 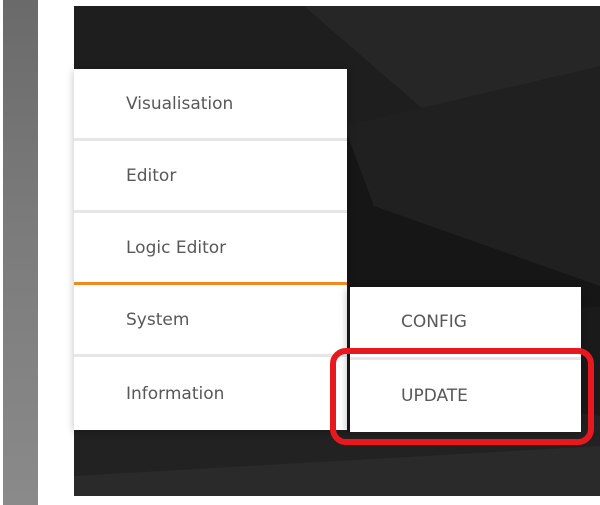 I want to click on menu-item-logic-editor: Logic Editor, so click(x=210, y=249).